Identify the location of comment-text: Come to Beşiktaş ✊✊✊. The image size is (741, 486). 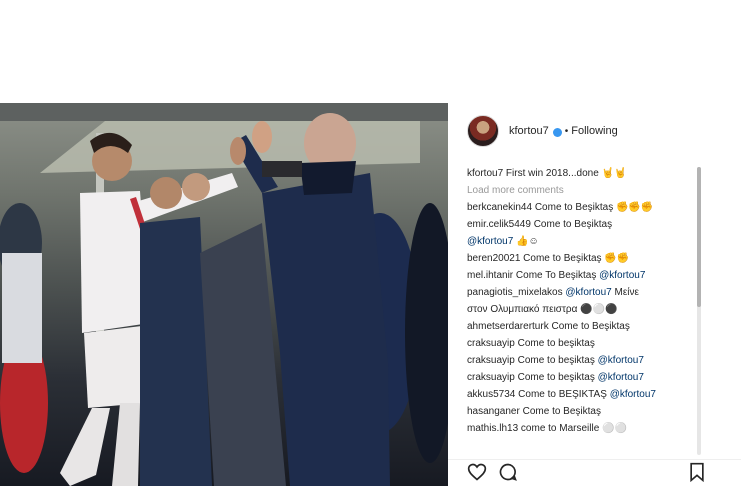
(594, 207).